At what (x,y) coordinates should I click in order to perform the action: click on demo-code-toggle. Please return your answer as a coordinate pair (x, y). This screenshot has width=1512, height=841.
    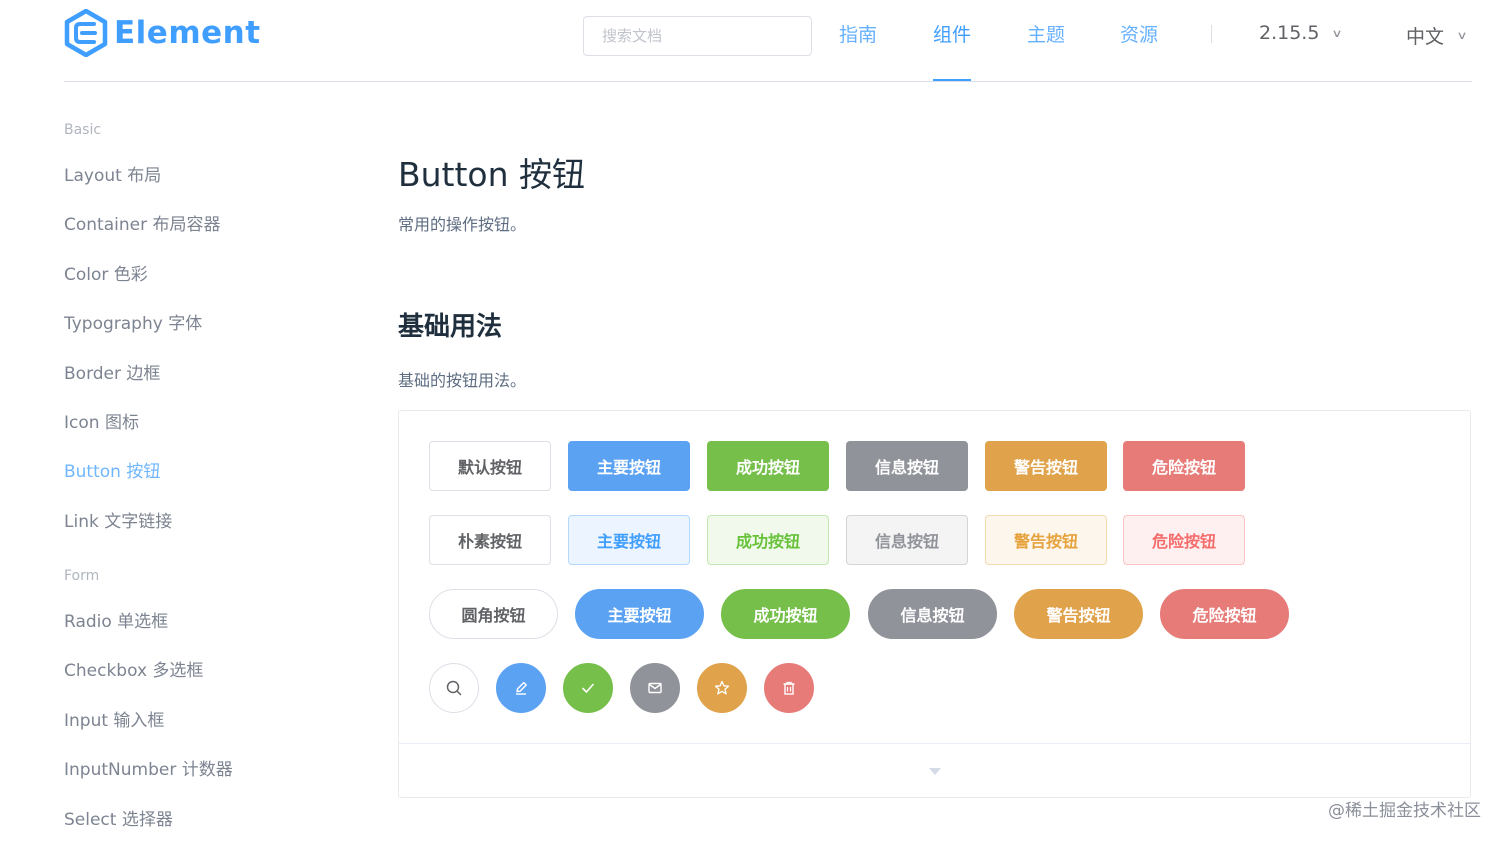
    Looking at the image, I should click on (934, 770).